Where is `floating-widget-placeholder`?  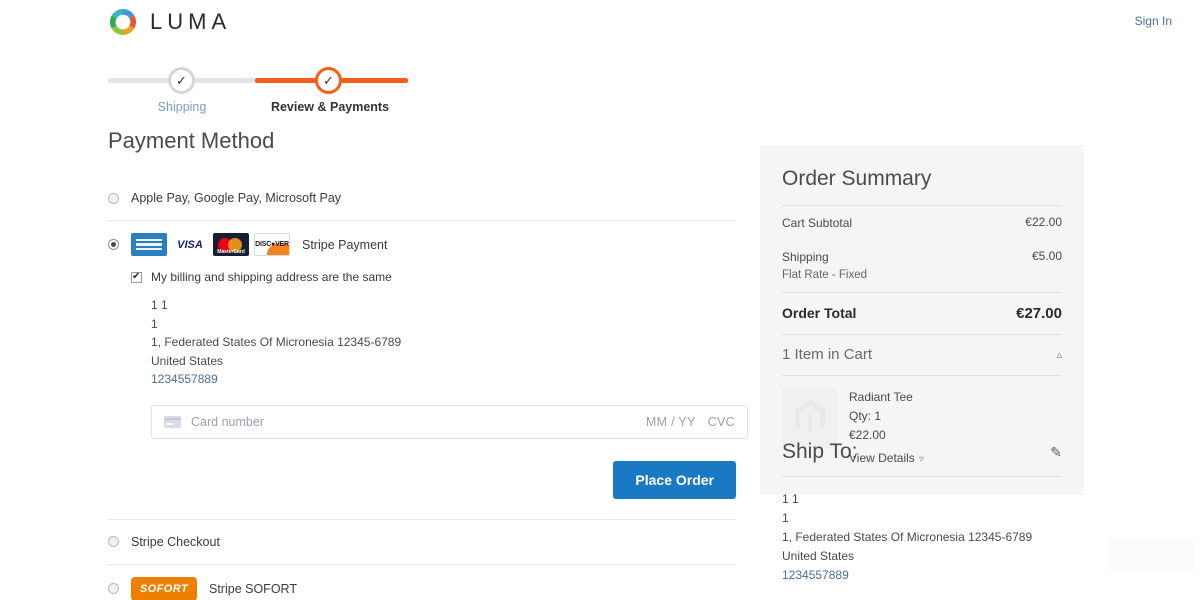 floating-widget-placeholder is located at coordinates (1151, 555).